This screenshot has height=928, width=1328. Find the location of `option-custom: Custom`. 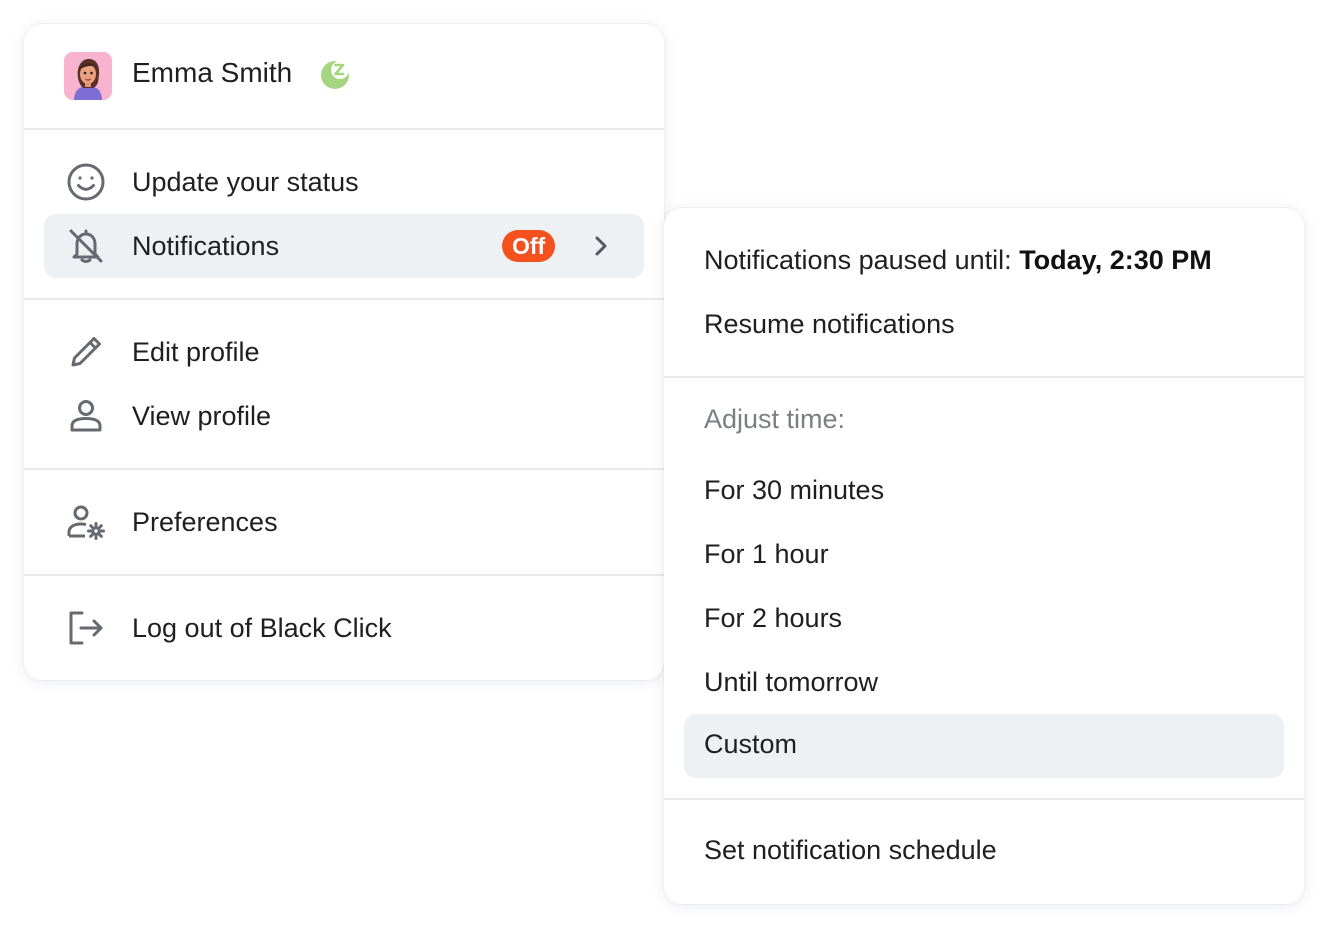

option-custom: Custom is located at coordinates (984, 746).